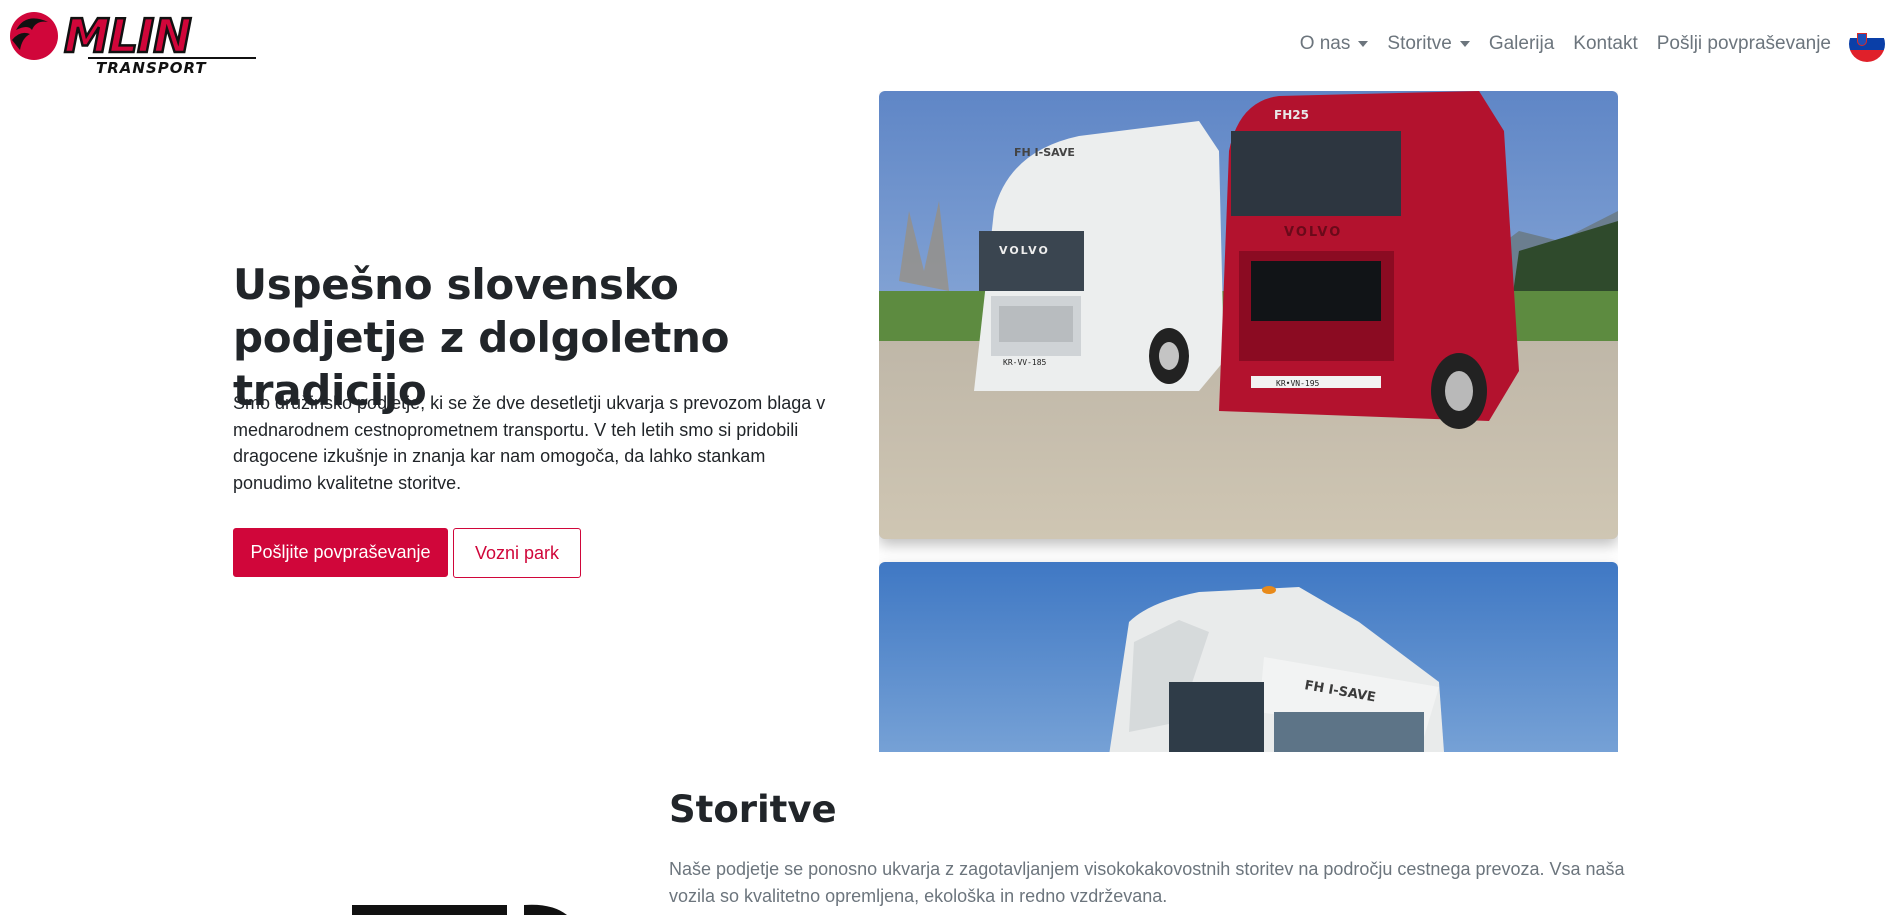 This screenshot has width=1901, height=915. Describe the element at coordinates (1313, 232) in the screenshot. I see `red-truck-brand: VOLVO` at that location.